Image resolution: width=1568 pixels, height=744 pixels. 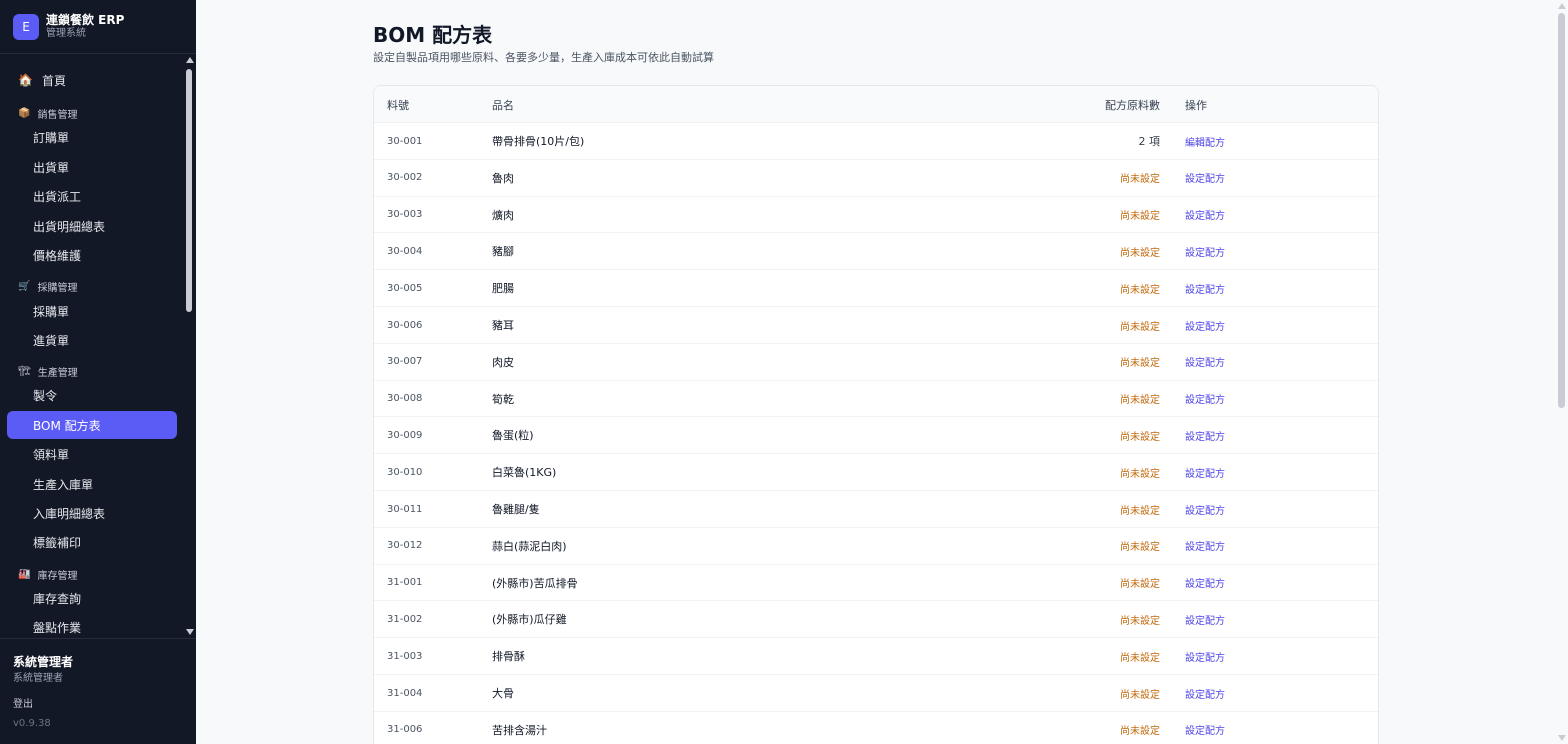 What do you see at coordinates (405, 178) in the screenshot?
I see `item-code: 30-002` at bounding box center [405, 178].